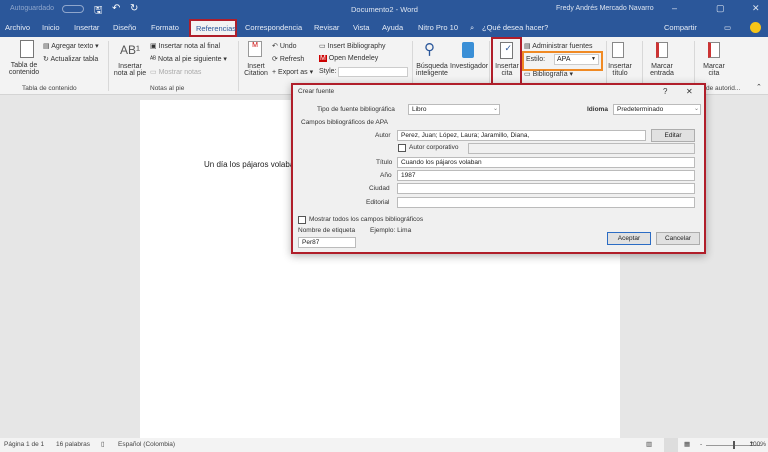  What do you see at coordinates (103, 444) in the screenshot?
I see `proofing-icon: ▯` at bounding box center [103, 444].